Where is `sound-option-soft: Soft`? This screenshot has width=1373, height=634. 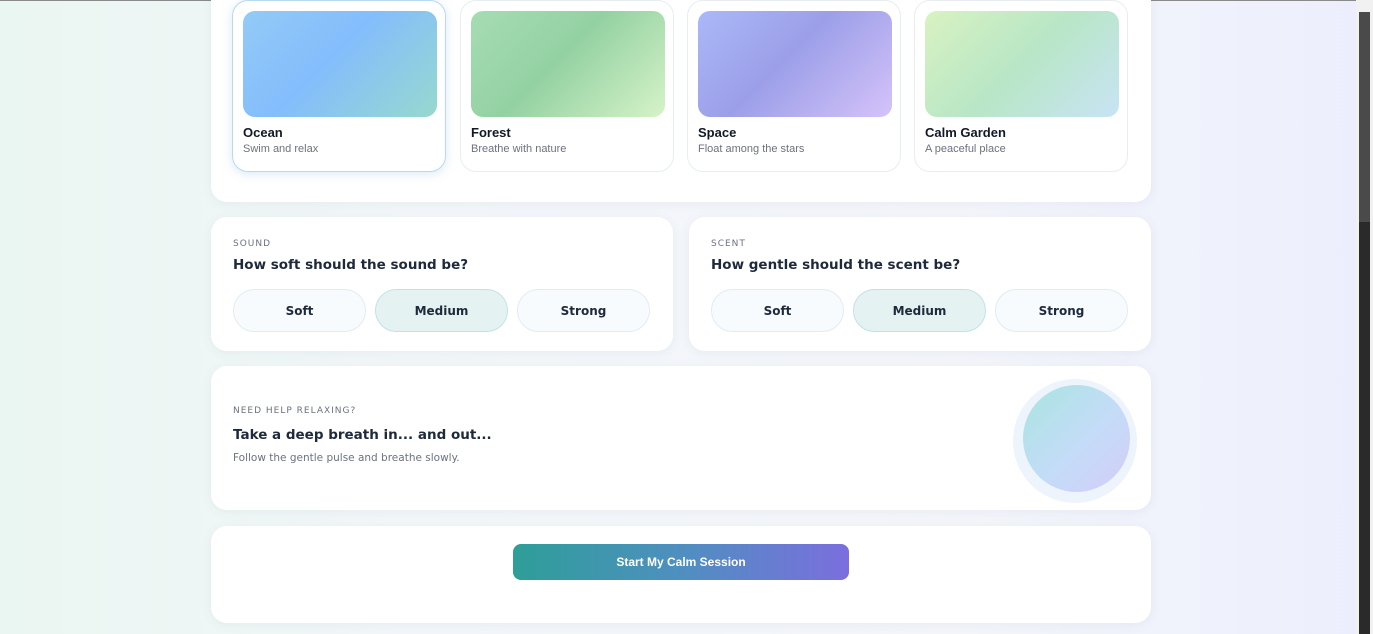 sound-option-soft: Soft is located at coordinates (299, 310).